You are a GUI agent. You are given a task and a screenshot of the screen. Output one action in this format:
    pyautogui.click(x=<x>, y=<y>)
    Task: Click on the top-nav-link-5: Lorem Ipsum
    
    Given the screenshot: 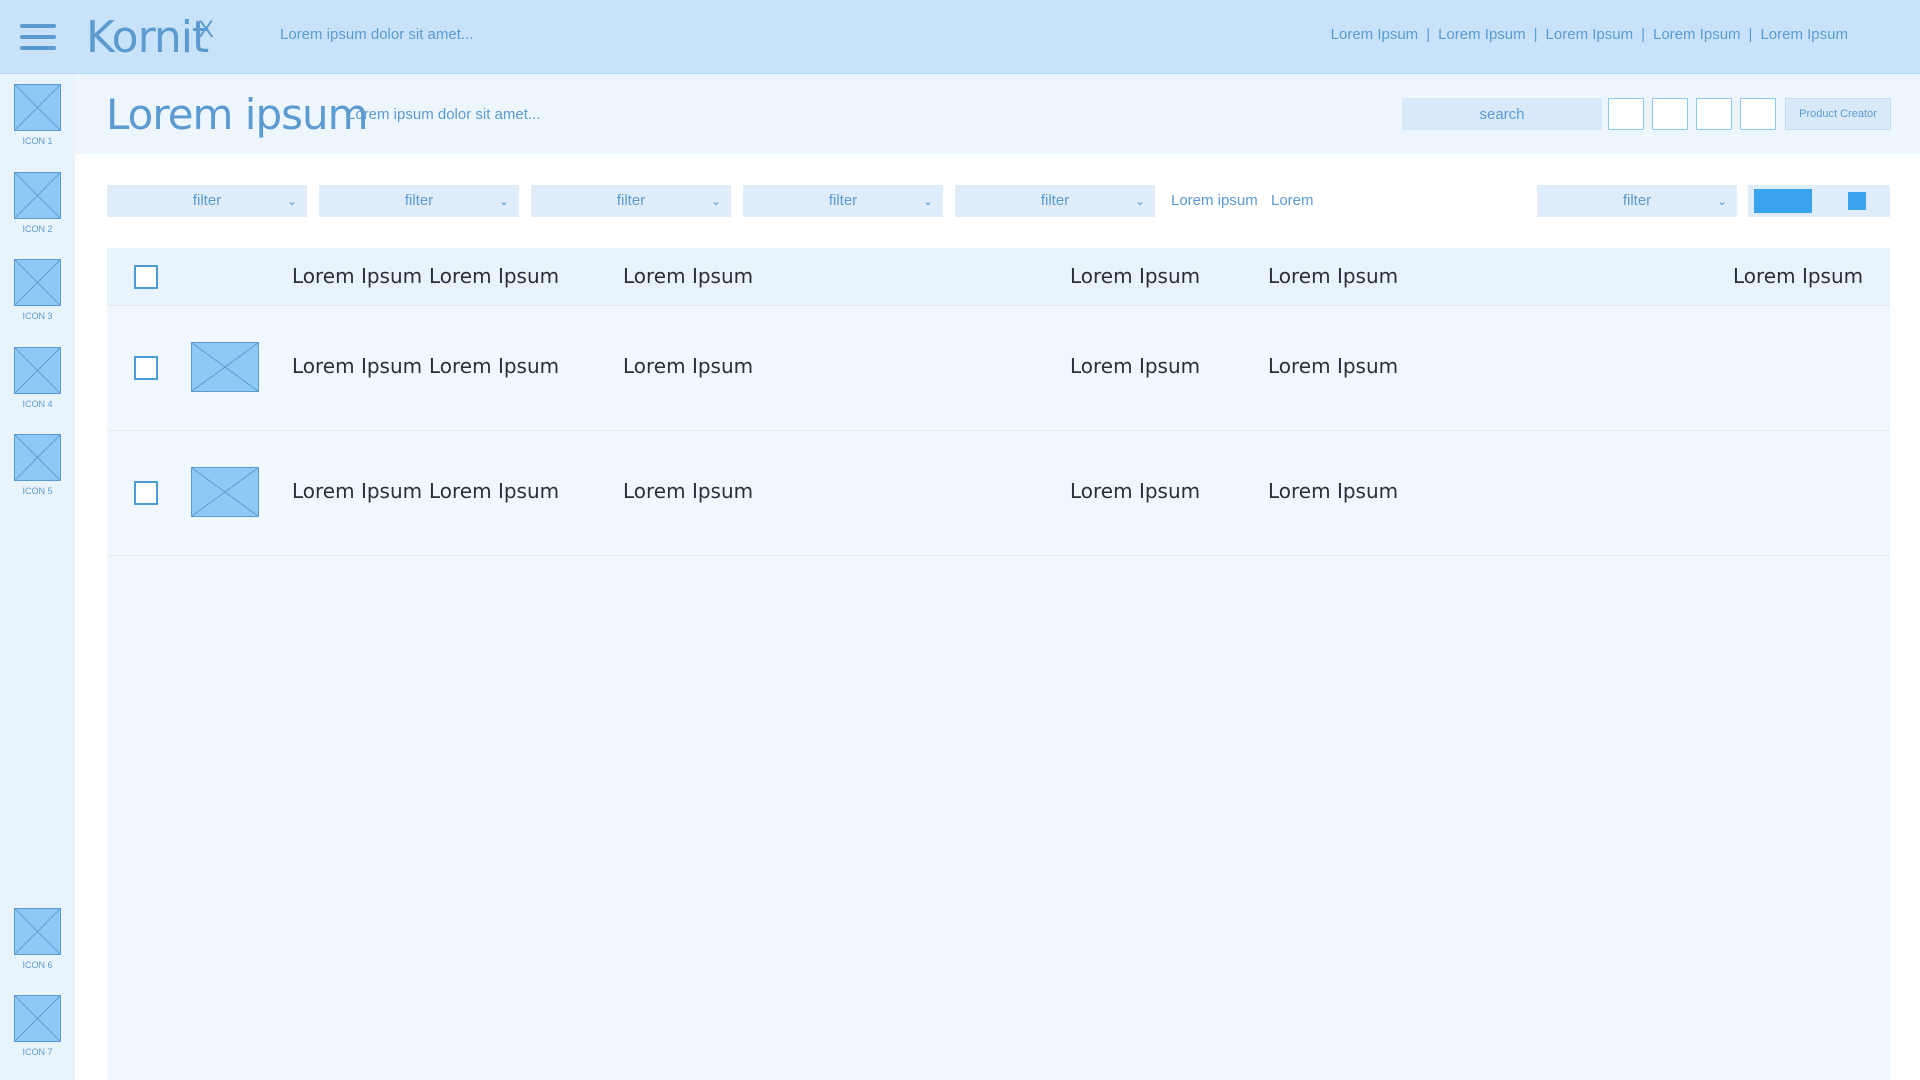 What is the action you would take?
    pyautogui.click(x=1804, y=34)
    